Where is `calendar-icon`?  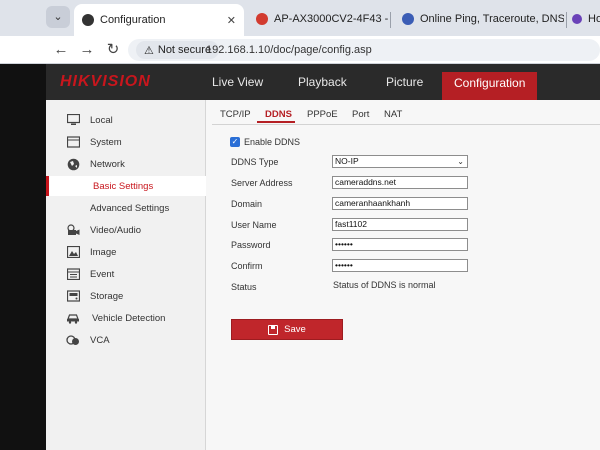 calendar-icon is located at coordinates (73, 274).